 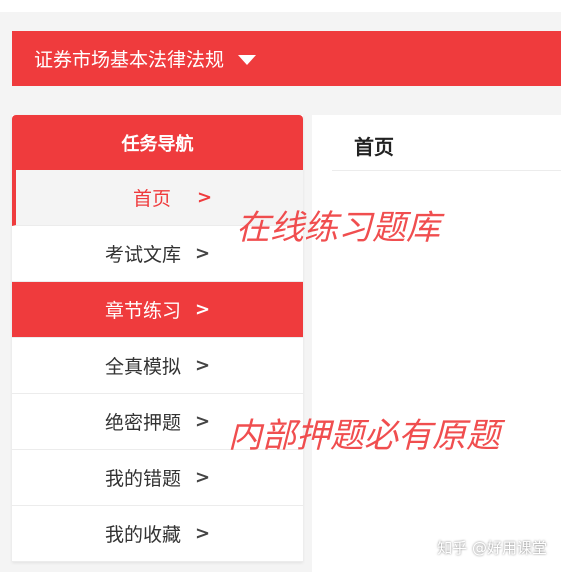 What do you see at coordinates (374, 147) in the screenshot?
I see `page-title: 首页` at bounding box center [374, 147].